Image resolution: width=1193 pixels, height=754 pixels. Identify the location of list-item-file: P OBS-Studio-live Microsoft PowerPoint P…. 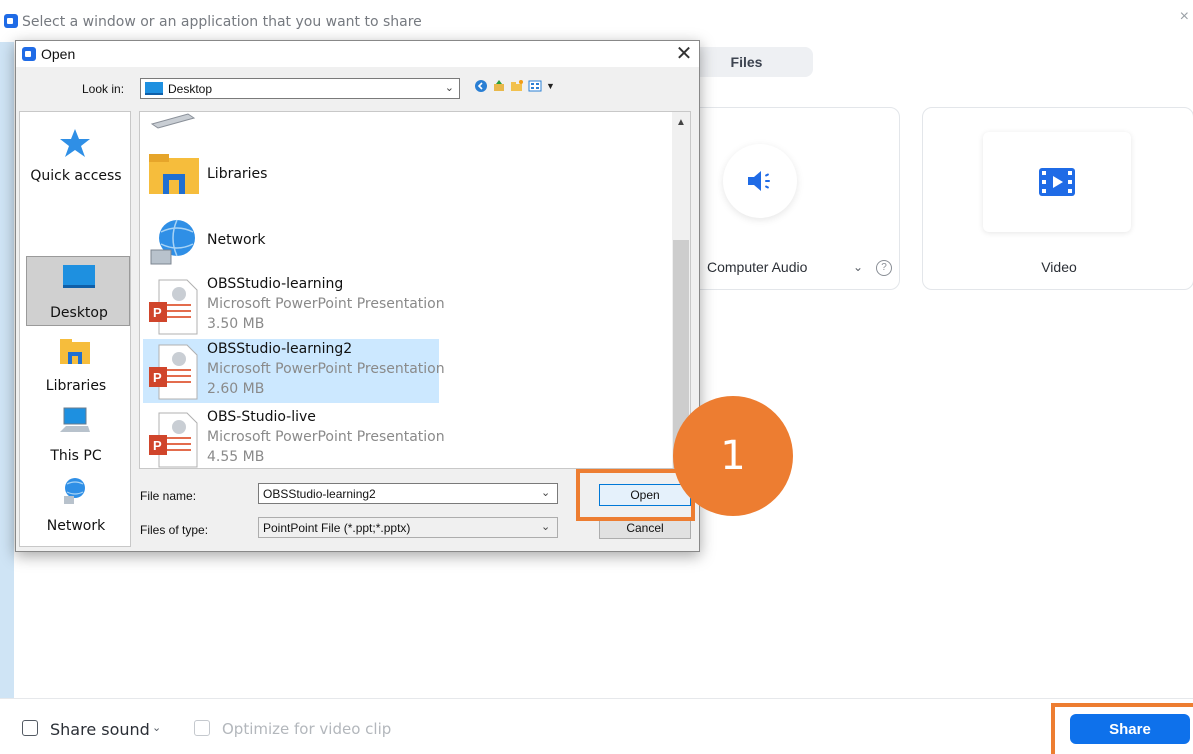
(294, 437).